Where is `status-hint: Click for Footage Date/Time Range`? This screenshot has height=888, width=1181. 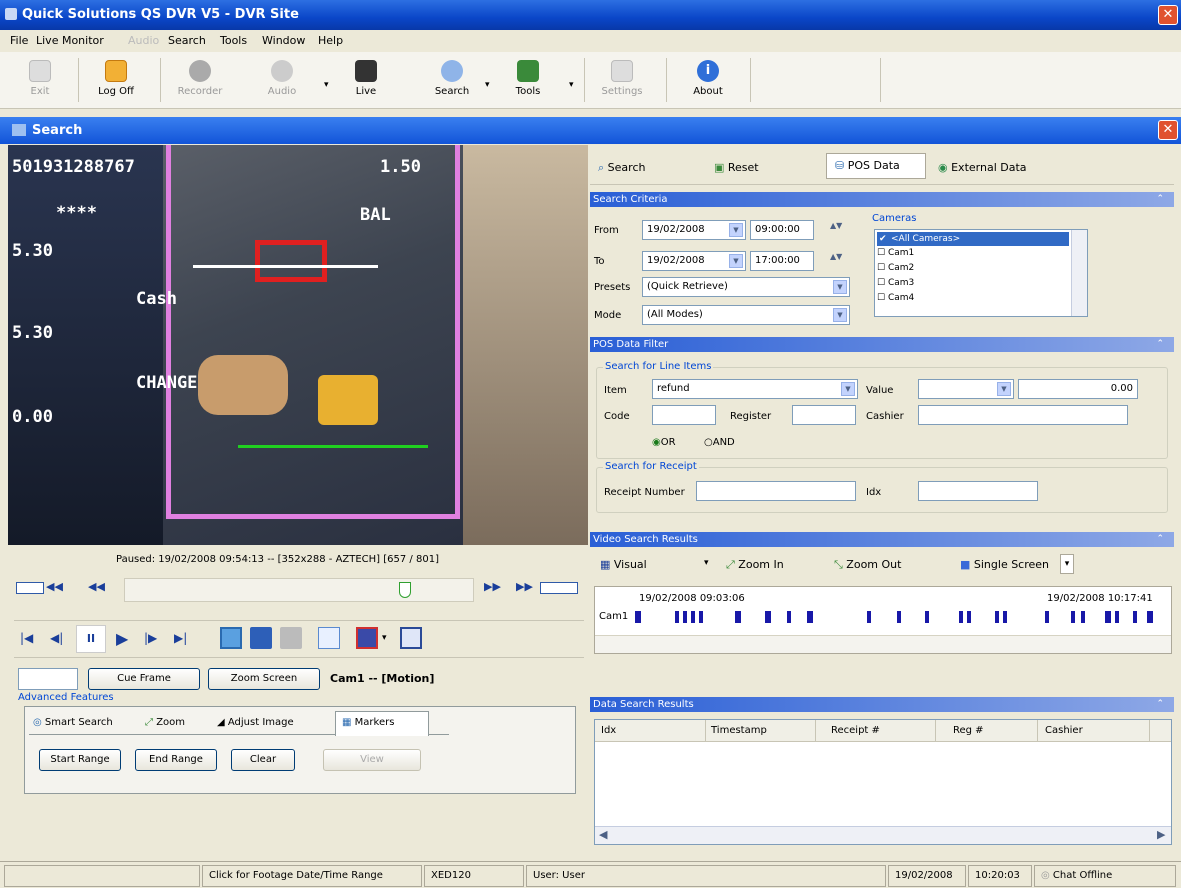
status-hint: Click for Footage Date/Time Range is located at coordinates (312, 876).